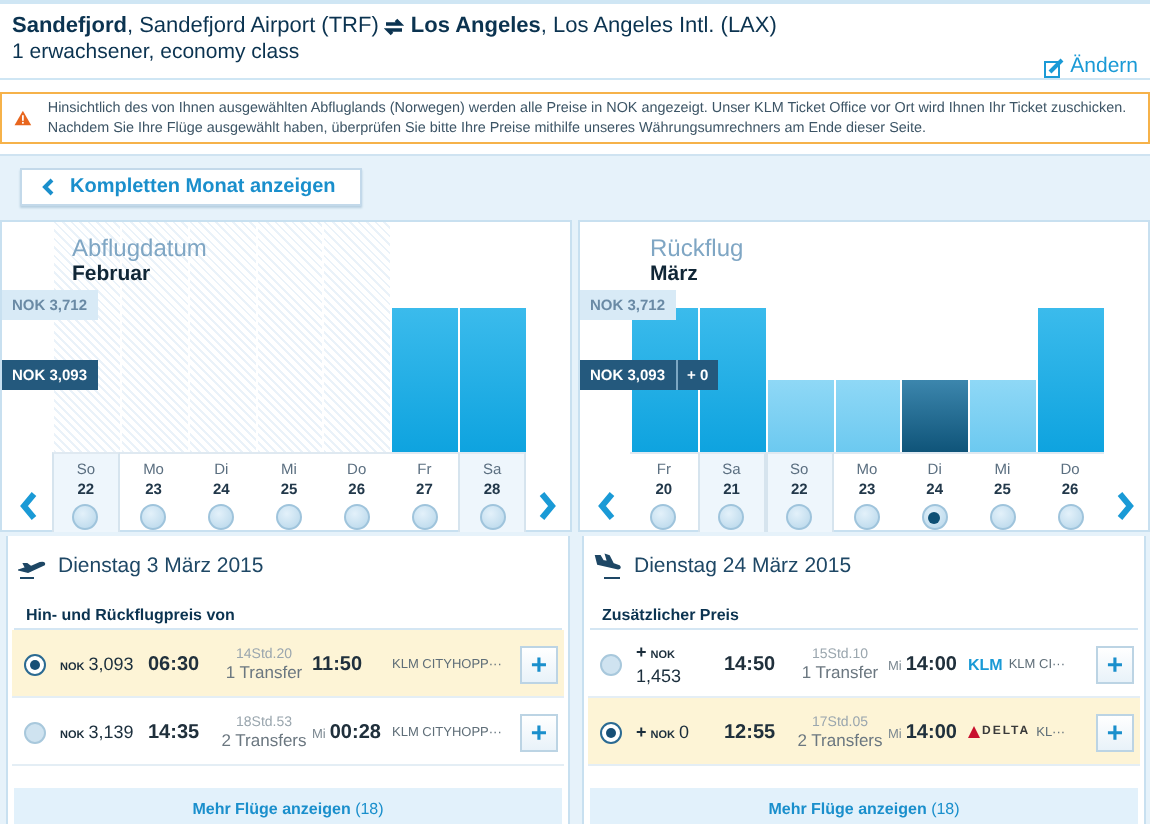 The height and width of the screenshot is (824, 1150). Describe the element at coordinates (394, 27) in the screenshot. I see `round-trip-icon` at that location.